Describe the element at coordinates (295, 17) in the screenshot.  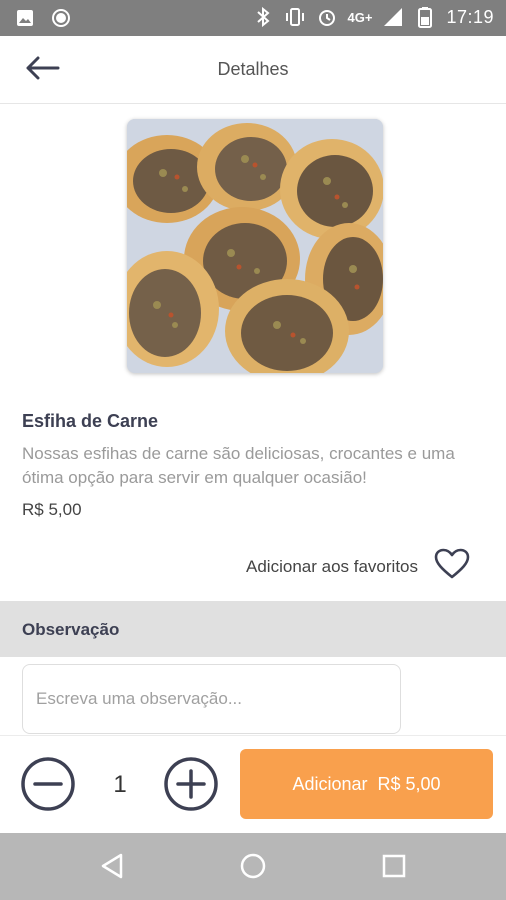
I see `vibrate-icon` at that location.